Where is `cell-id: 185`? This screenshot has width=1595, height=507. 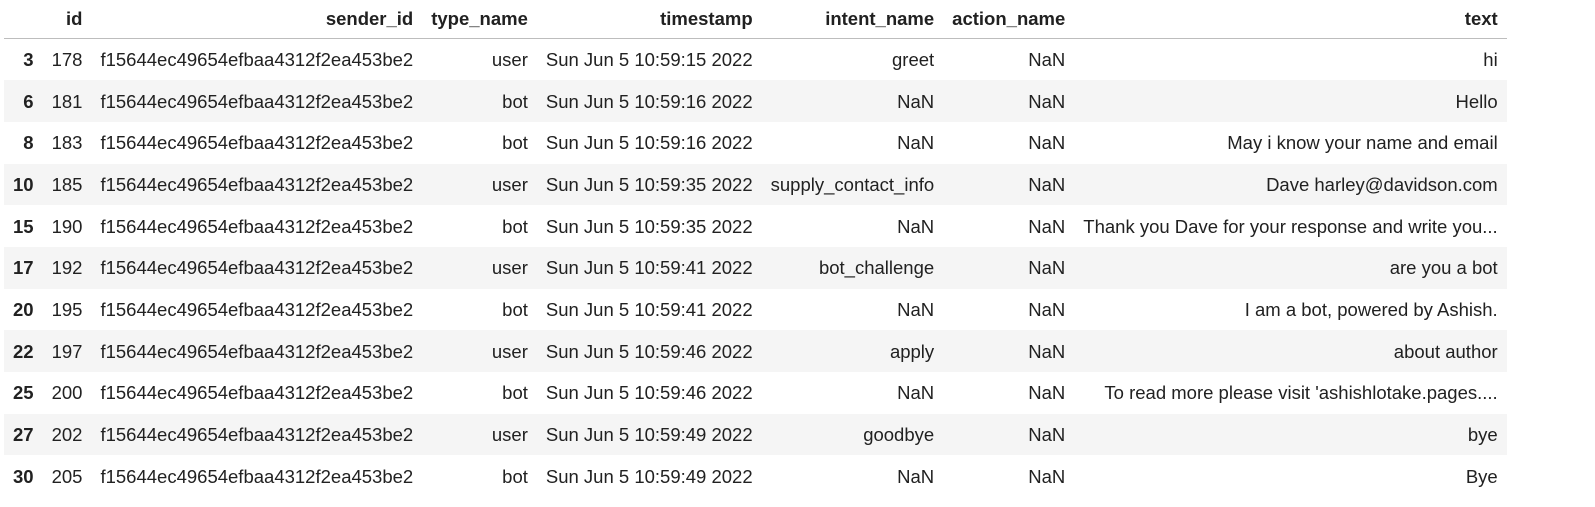
cell-id: 185 is located at coordinates (67, 184).